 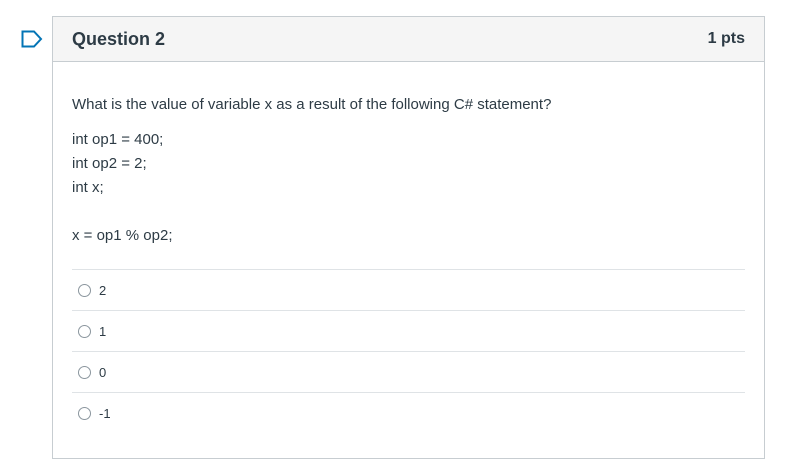 I want to click on question-points: 1 pts, so click(x=726, y=38).